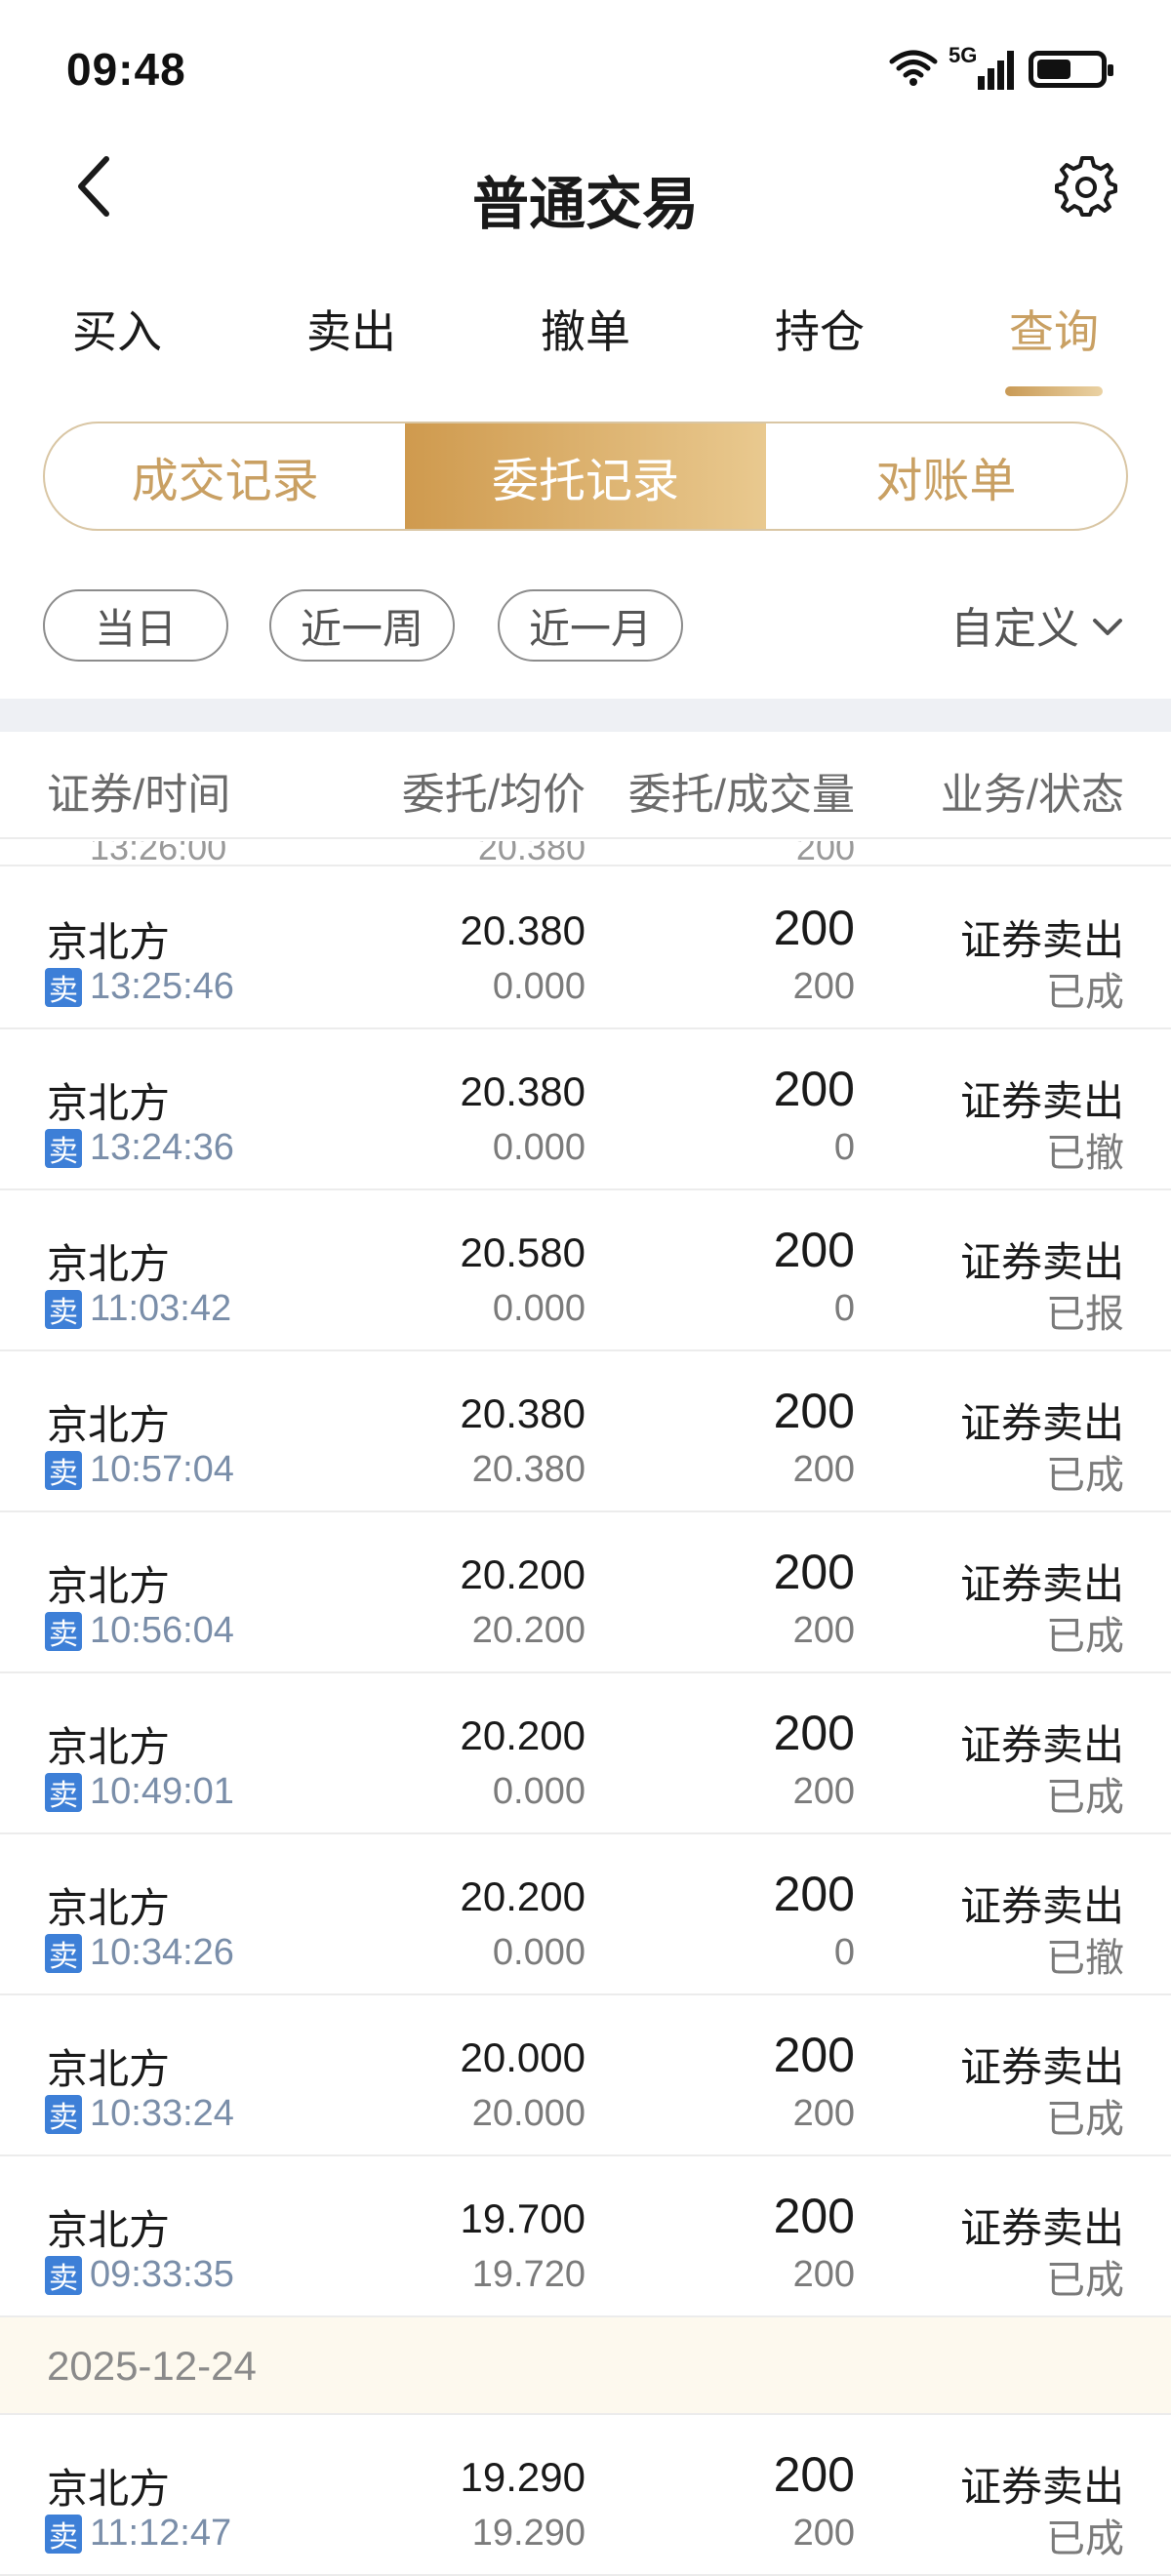 Image resolution: width=1171 pixels, height=2576 pixels. What do you see at coordinates (590, 625) in the screenshot?
I see `filter-month: 近一月` at bounding box center [590, 625].